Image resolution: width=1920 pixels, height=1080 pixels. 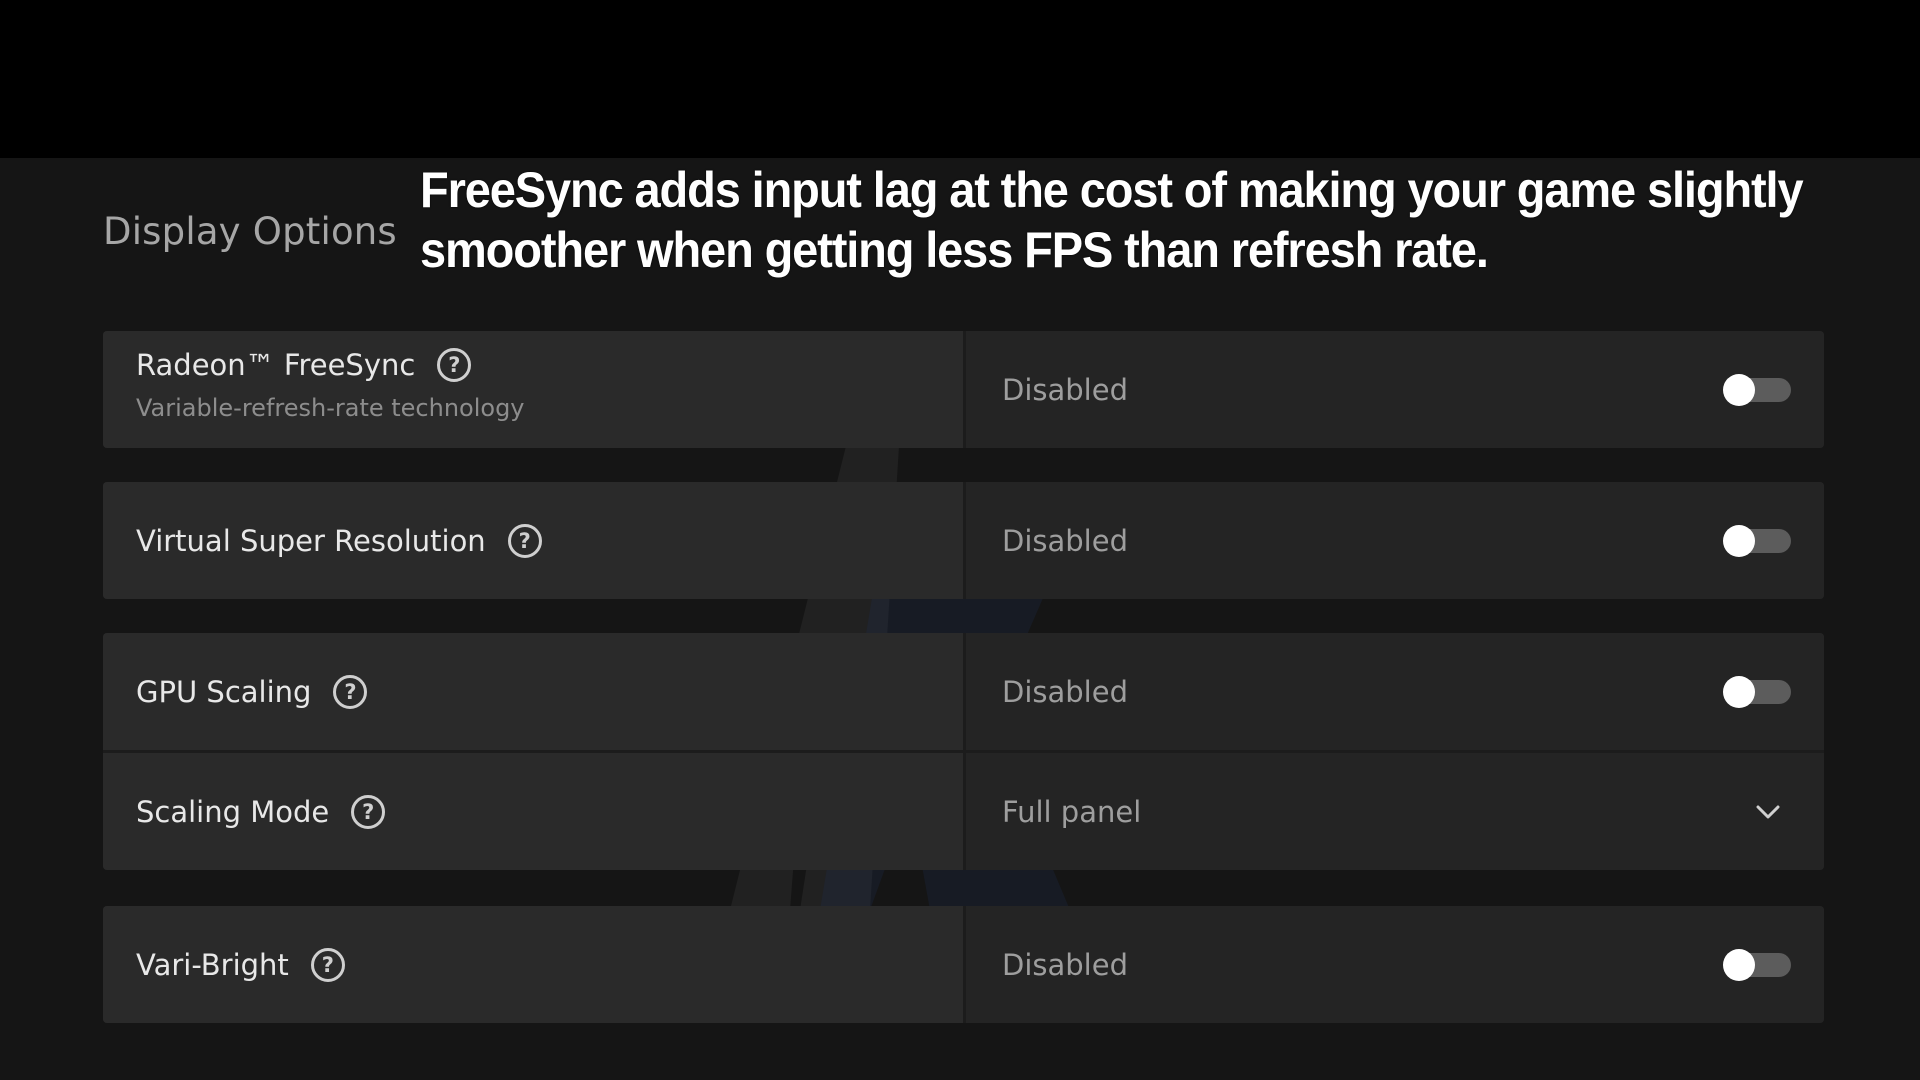 I want to click on setting-row-vsr: Virtual Super Resolution ? Disabled, so click(x=963, y=540).